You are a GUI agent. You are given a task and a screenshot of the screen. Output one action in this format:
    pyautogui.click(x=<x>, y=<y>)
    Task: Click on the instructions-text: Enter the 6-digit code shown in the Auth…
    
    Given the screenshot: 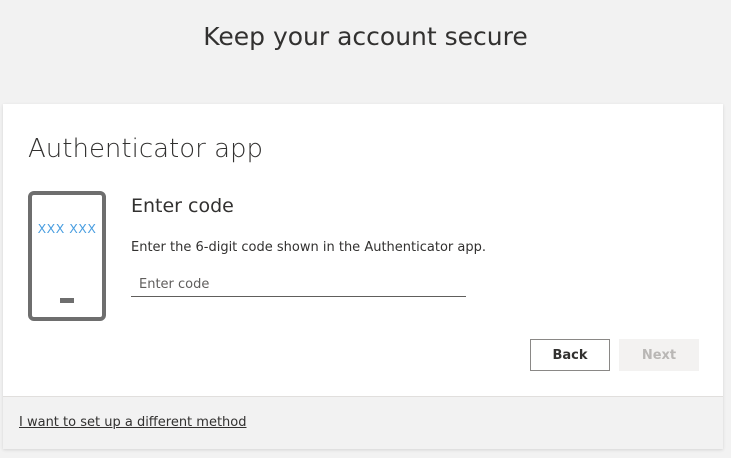 What is the action you would take?
    pyautogui.click(x=308, y=247)
    